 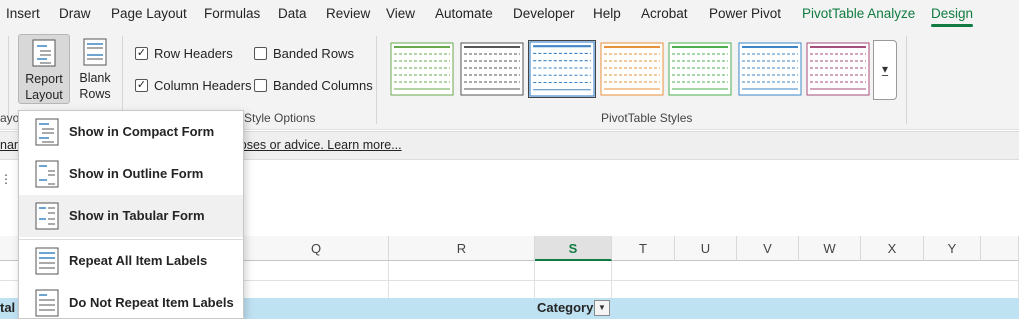 I want to click on tab-power-pivot: Power Pivot, so click(x=745, y=13).